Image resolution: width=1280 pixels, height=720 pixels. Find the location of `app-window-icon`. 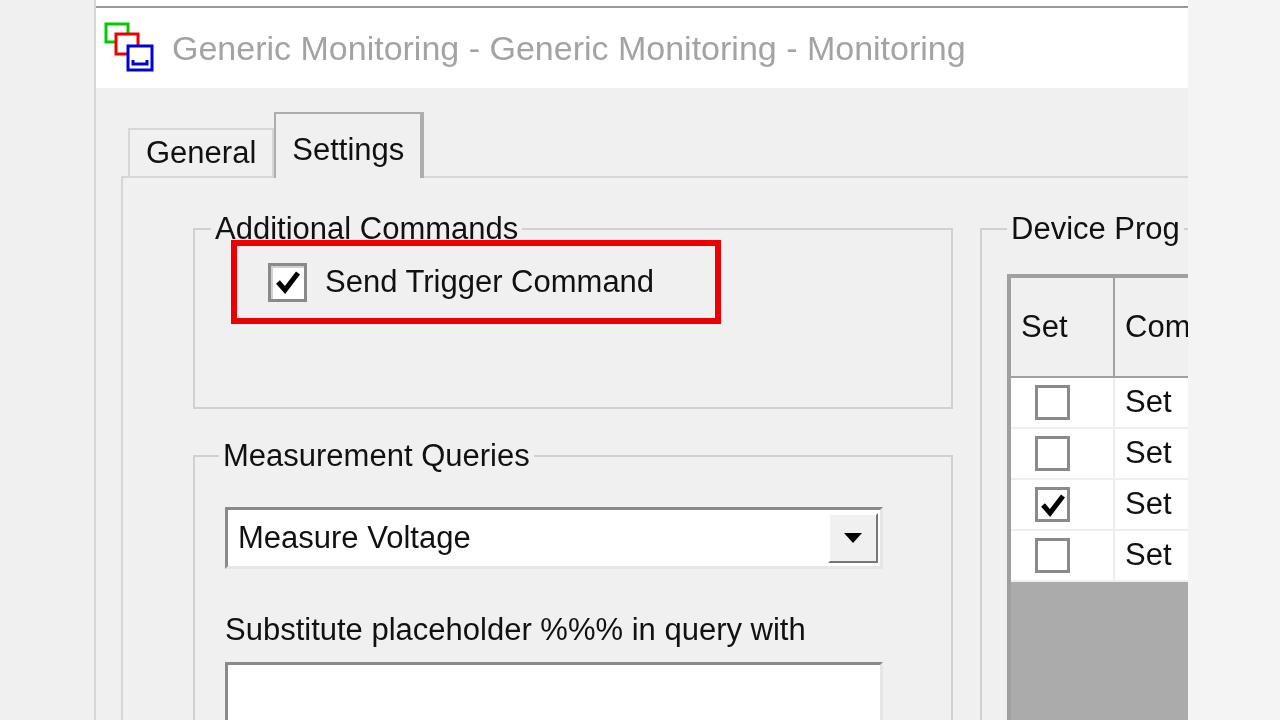

app-window-icon is located at coordinates (130, 48).